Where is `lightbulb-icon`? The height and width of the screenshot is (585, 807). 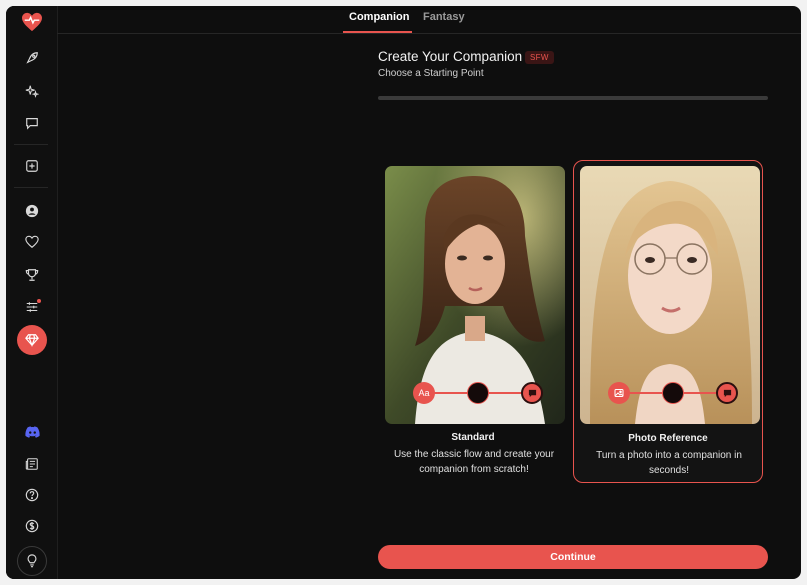 lightbulb-icon is located at coordinates (32, 561).